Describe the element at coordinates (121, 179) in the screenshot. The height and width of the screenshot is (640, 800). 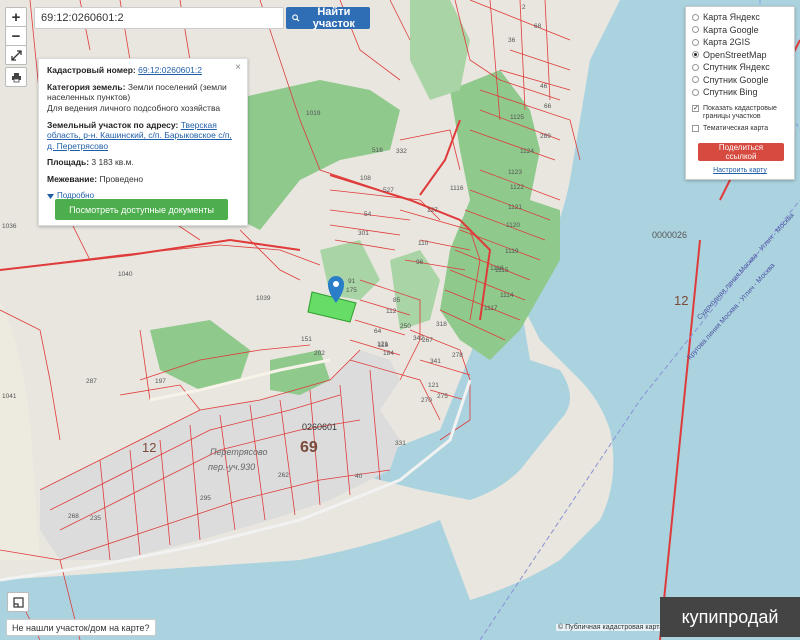
I see `survey-value: Проведено` at that location.